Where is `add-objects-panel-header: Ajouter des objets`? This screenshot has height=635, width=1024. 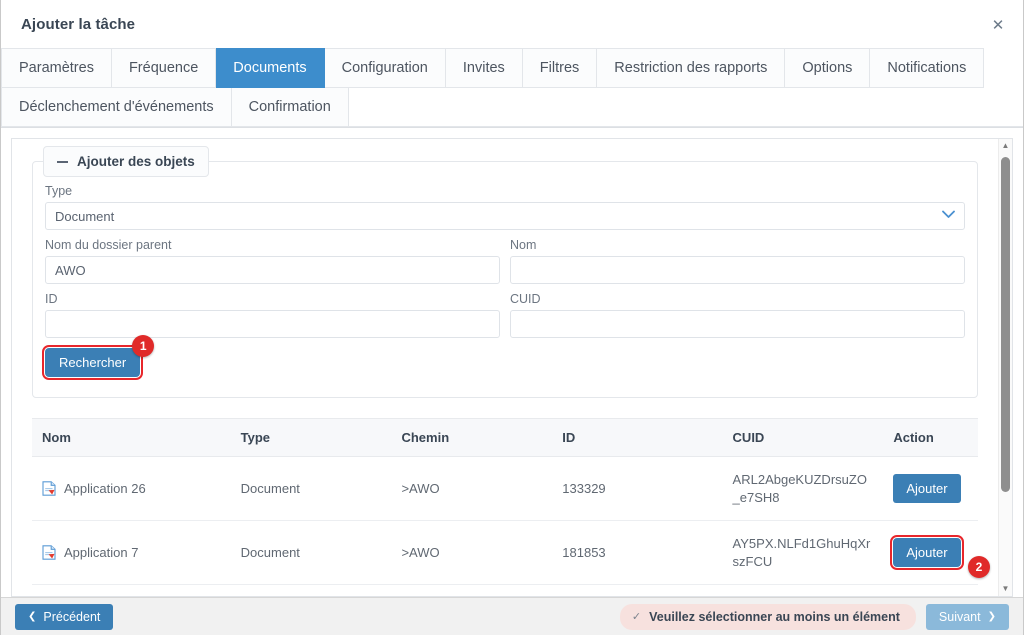
add-objects-panel-header: Ajouter des objets is located at coordinates (126, 161).